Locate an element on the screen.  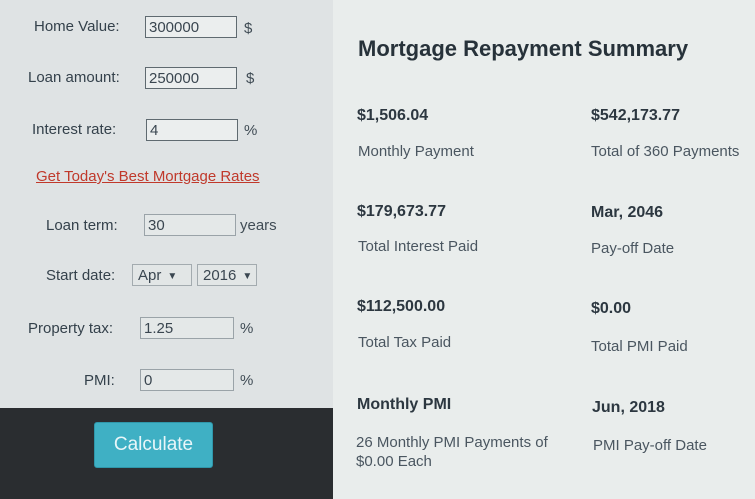
pmi-label: PMI: is located at coordinates (99, 380).